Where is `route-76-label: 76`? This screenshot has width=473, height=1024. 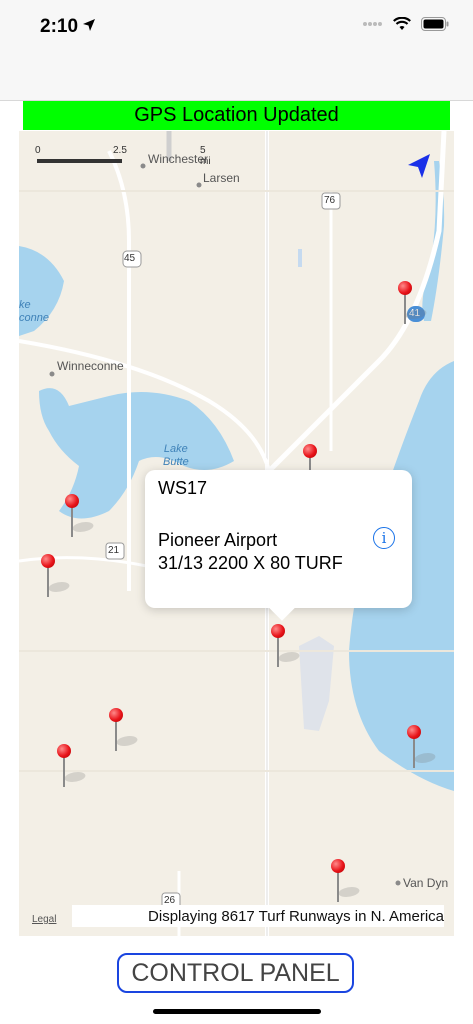
route-76-label: 76 is located at coordinates (330, 200).